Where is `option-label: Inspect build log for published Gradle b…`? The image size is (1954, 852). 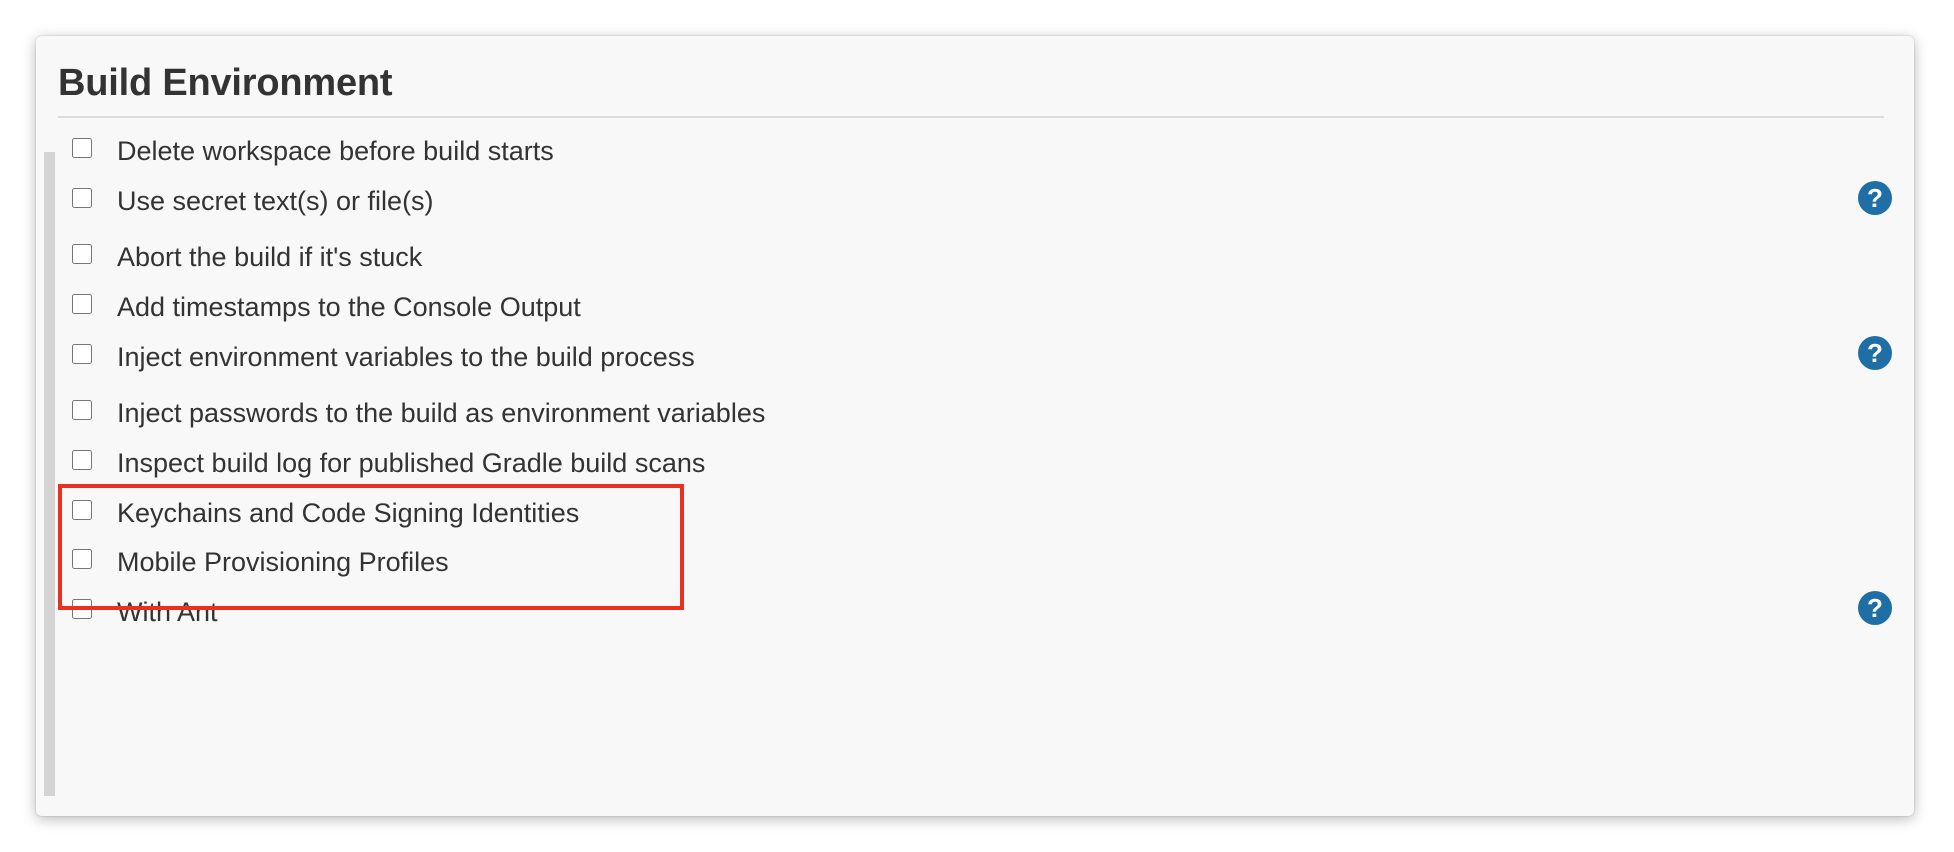 option-label: Inspect build log for published Gradle b… is located at coordinates (411, 463).